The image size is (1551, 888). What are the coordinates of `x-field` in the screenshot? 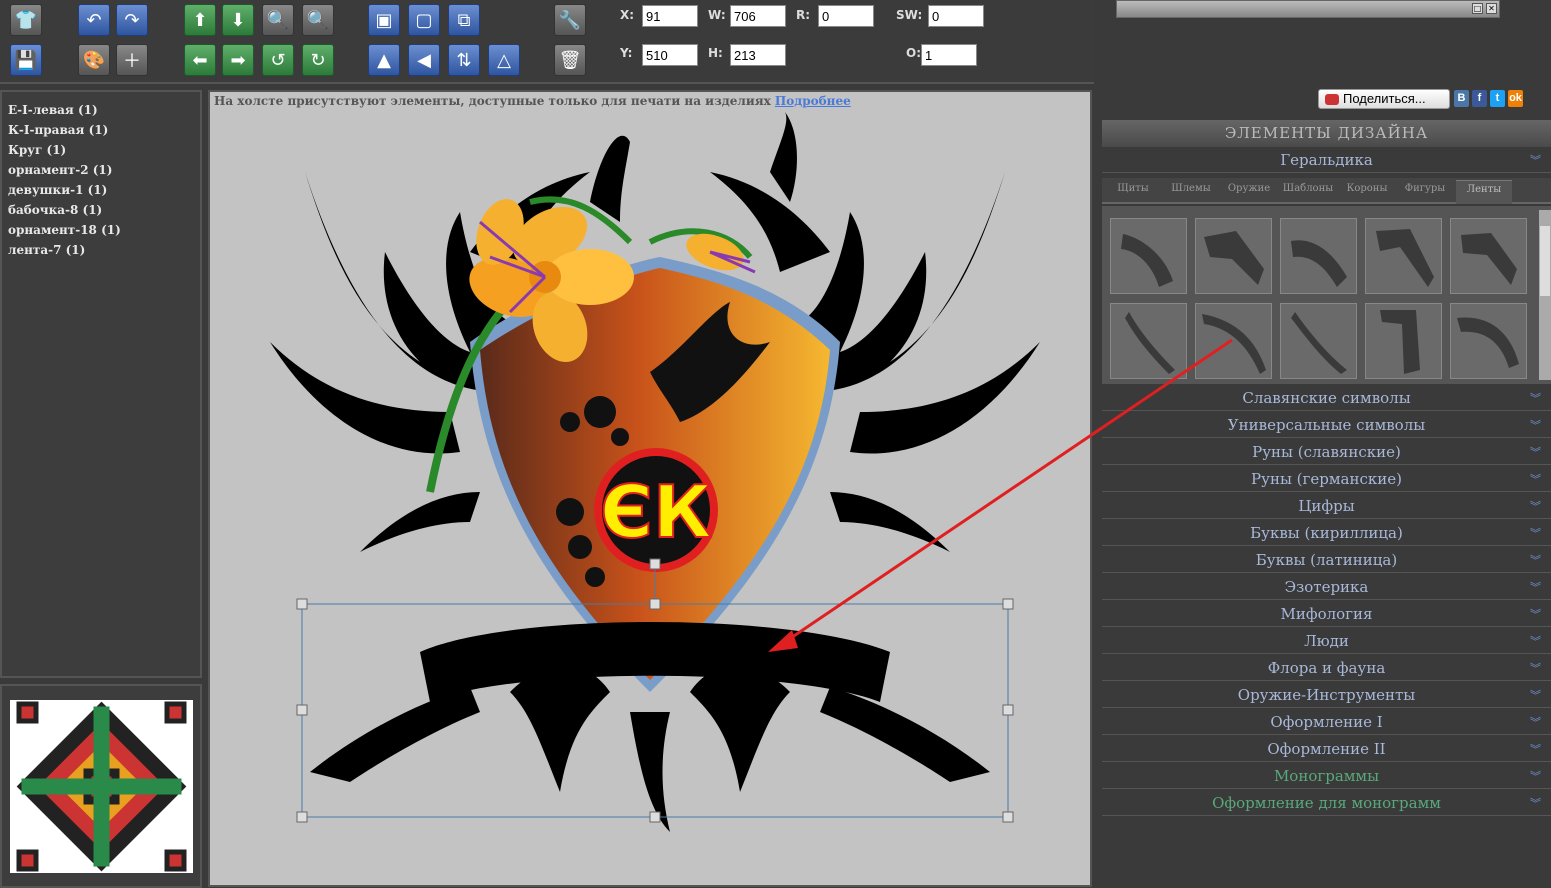 It's located at (670, 16).